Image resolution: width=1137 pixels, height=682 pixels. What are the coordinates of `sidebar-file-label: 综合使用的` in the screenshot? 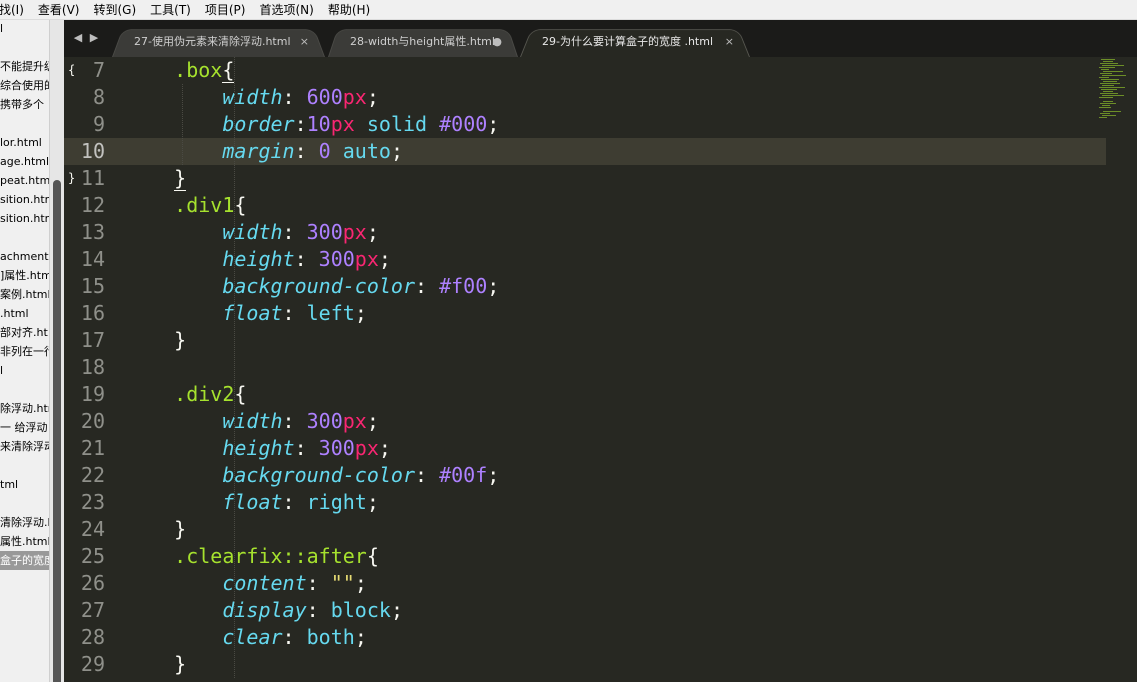 It's located at (24, 85).